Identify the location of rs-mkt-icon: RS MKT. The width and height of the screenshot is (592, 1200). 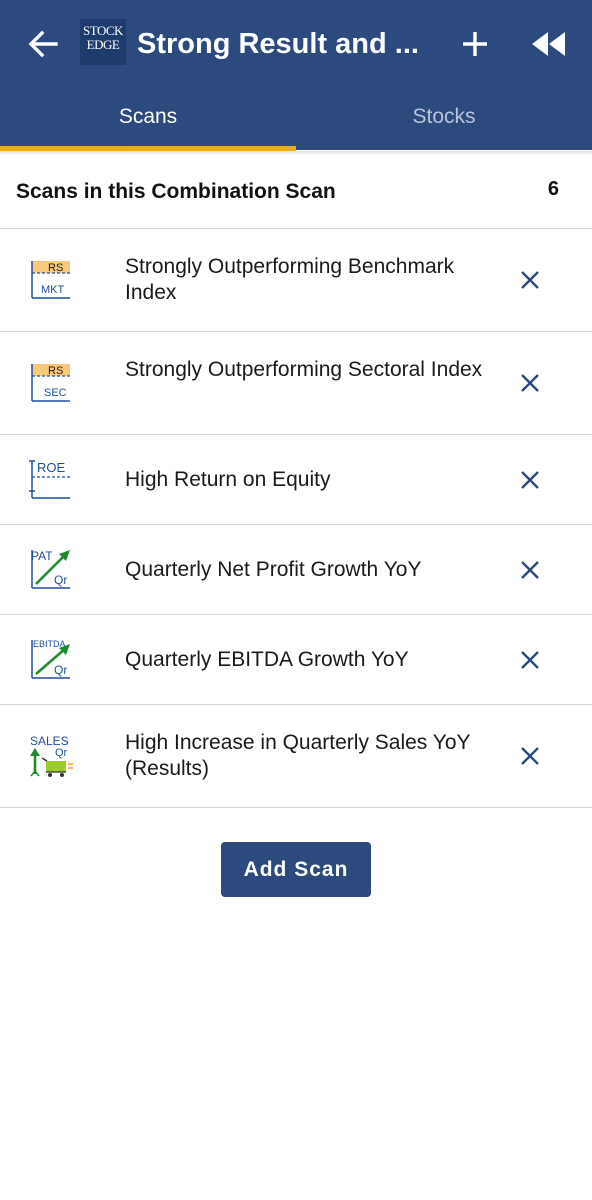
(51, 280).